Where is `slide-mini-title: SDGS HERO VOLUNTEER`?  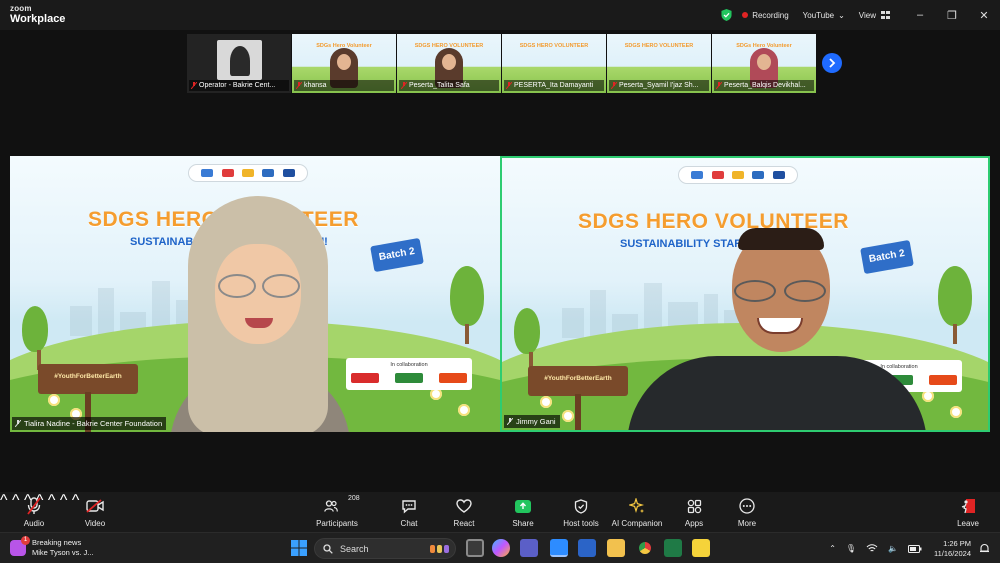
slide-mini-title: SDGS HERO VOLUNTEER is located at coordinates (659, 46).